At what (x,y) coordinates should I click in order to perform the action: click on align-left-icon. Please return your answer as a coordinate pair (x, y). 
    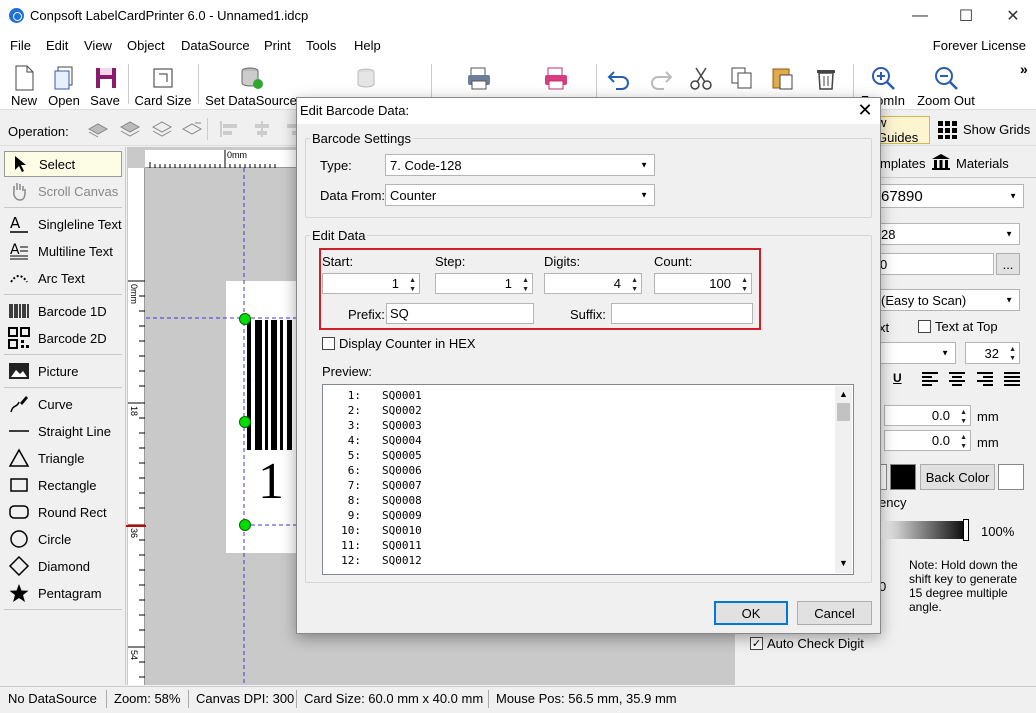
    Looking at the image, I should click on (229, 129).